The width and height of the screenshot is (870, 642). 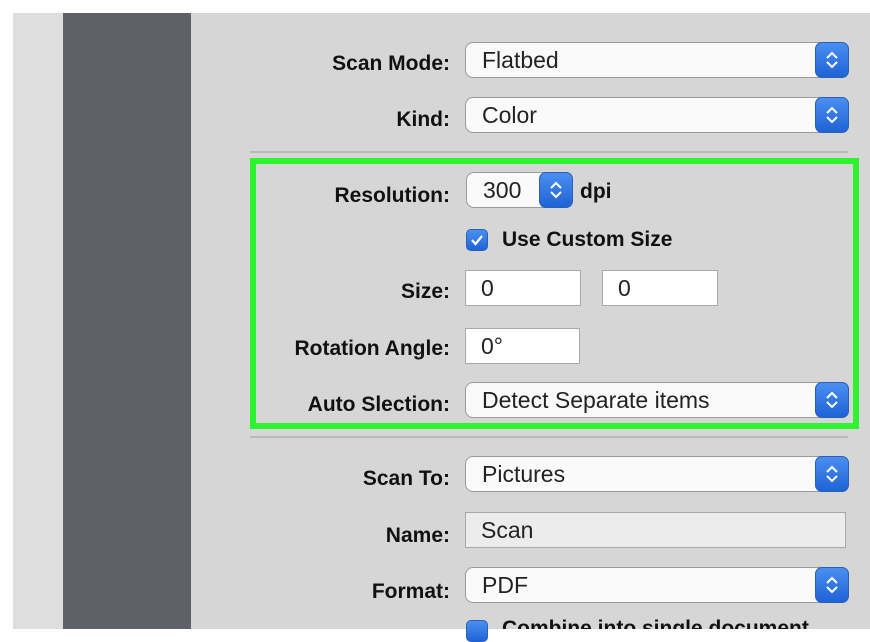 What do you see at coordinates (392, 195) in the screenshot?
I see `resolution-label: Resolution:` at bounding box center [392, 195].